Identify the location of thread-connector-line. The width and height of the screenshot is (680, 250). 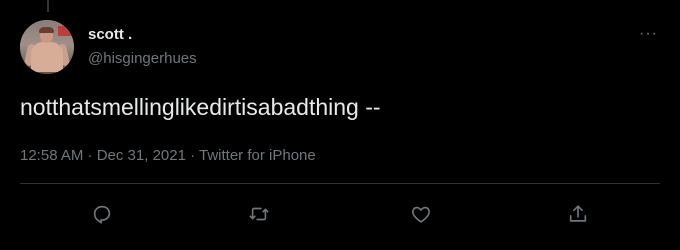
(48, 6).